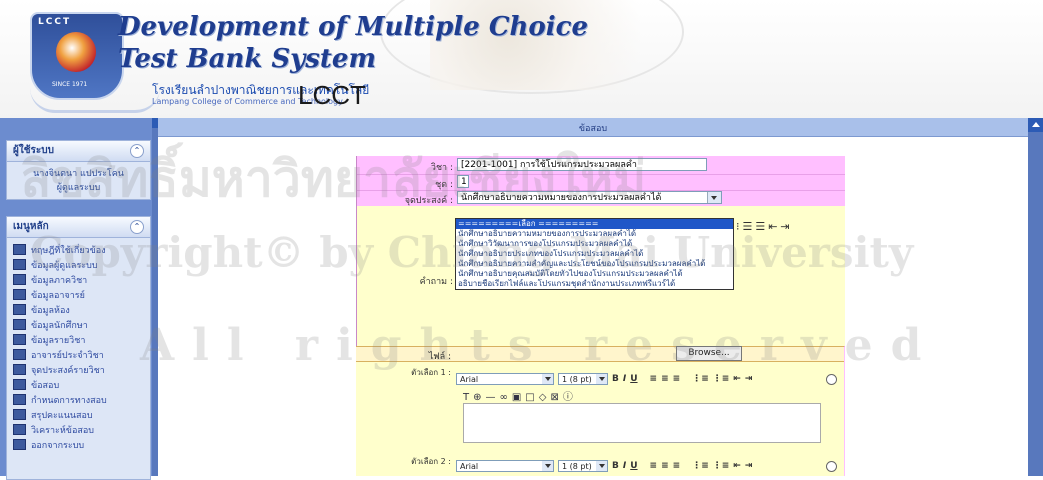 The height and width of the screenshot is (480, 1043). I want to click on menu-item-rooms: ข้อมูลห้อง, so click(78, 309).